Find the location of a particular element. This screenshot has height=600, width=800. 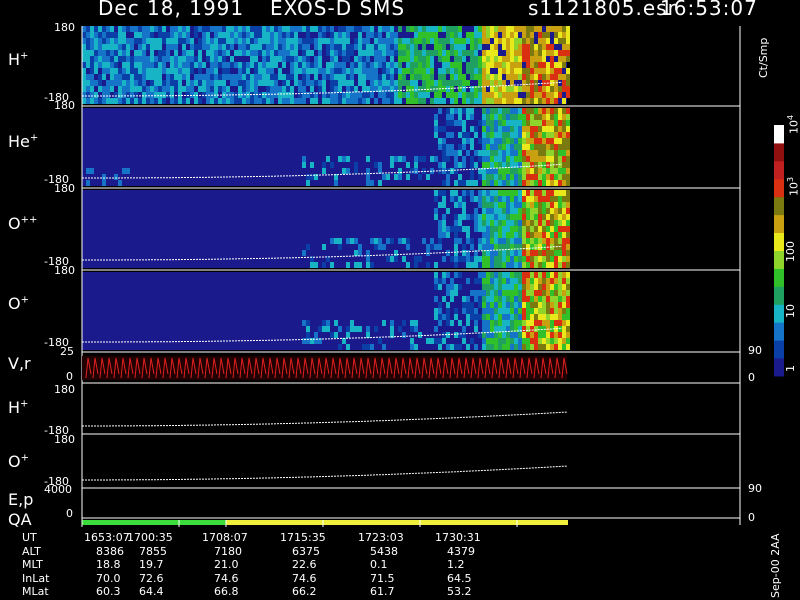

qa-segment-good is located at coordinates (154, 522).